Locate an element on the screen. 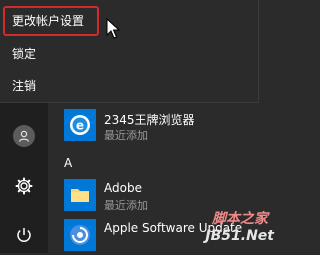 This screenshot has width=320, height=255. folder-icon is located at coordinates (80, 195).